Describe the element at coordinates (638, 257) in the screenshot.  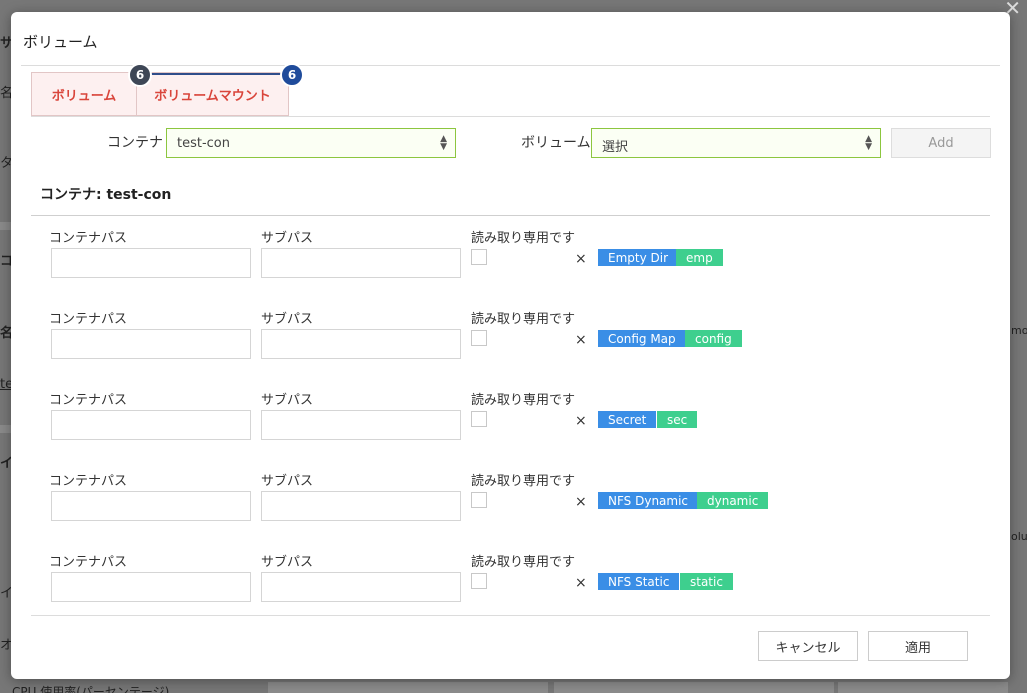
I see `volume-type-tag: Empty Dir` at that location.